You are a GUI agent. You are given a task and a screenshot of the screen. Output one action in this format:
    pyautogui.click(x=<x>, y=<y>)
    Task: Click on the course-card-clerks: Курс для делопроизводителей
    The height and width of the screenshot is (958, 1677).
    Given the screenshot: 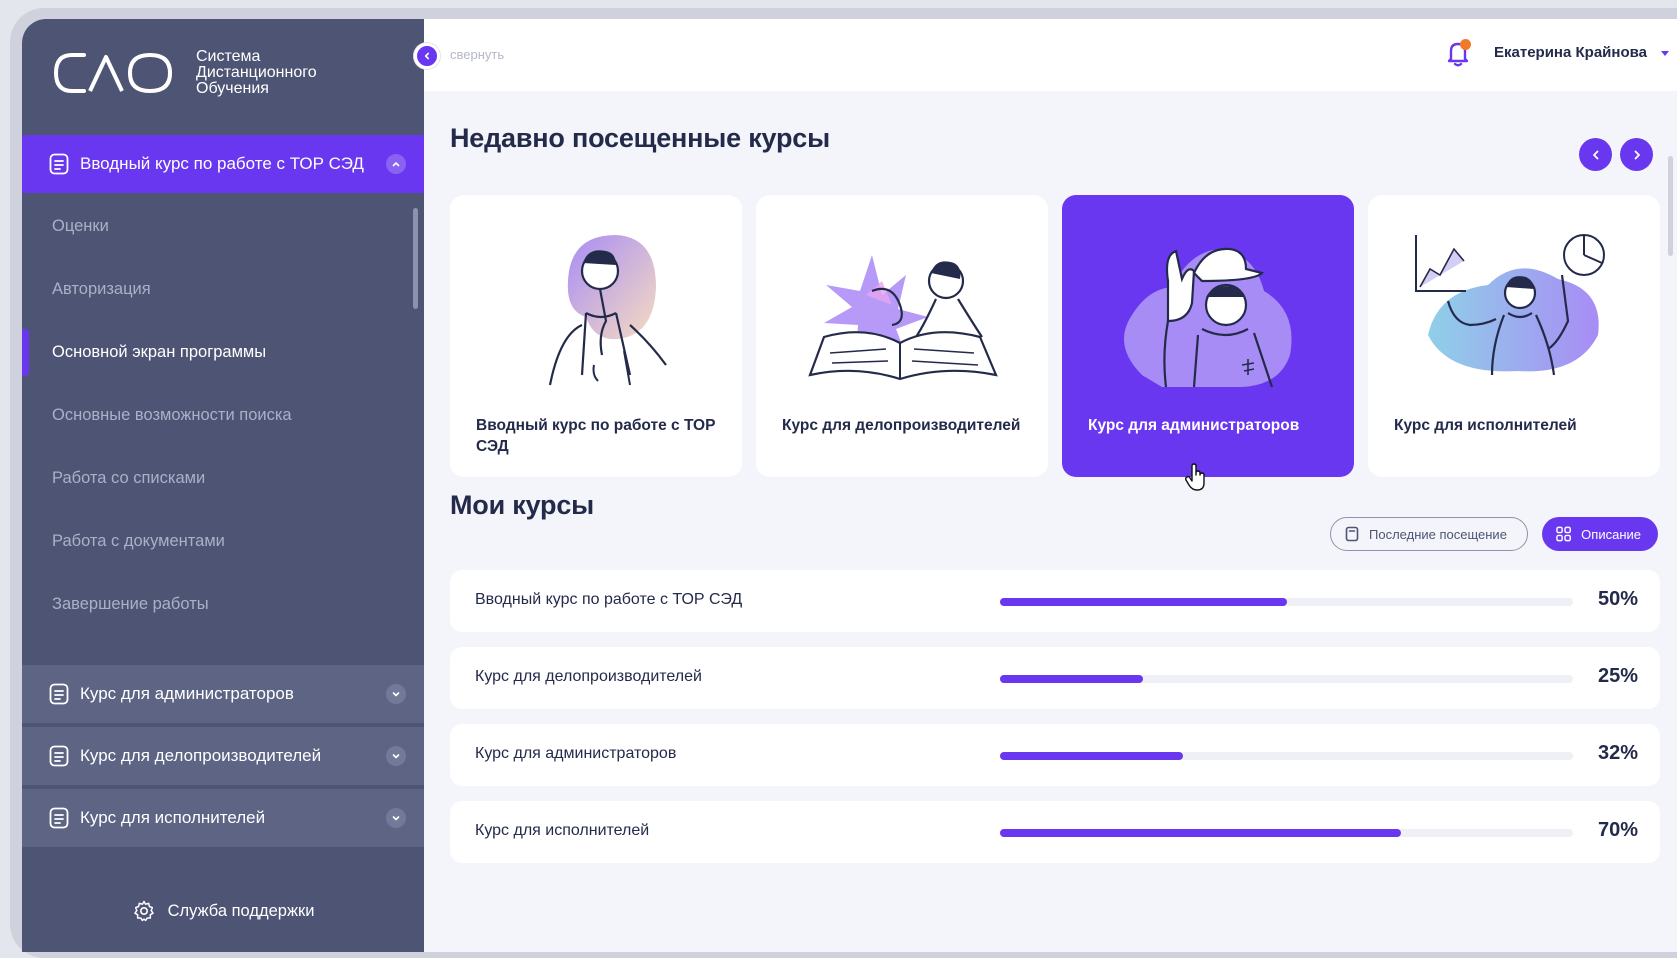 What is the action you would take?
    pyautogui.click(x=902, y=336)
    